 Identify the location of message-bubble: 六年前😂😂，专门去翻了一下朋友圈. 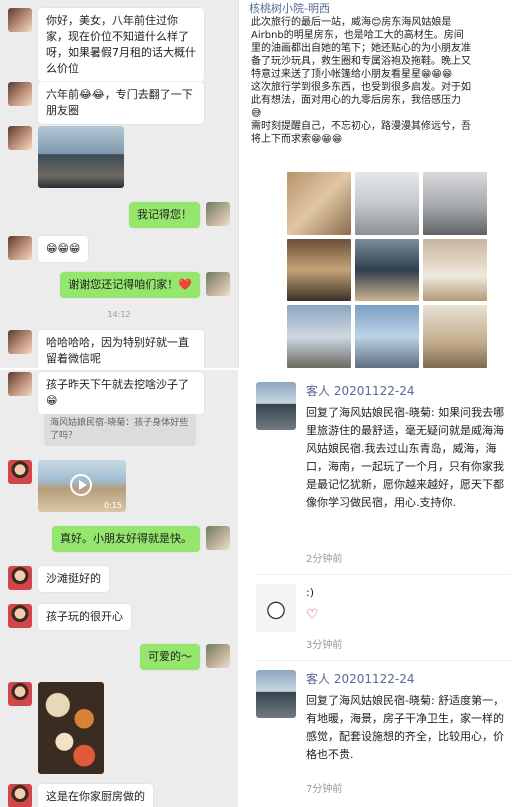
(121, 103).